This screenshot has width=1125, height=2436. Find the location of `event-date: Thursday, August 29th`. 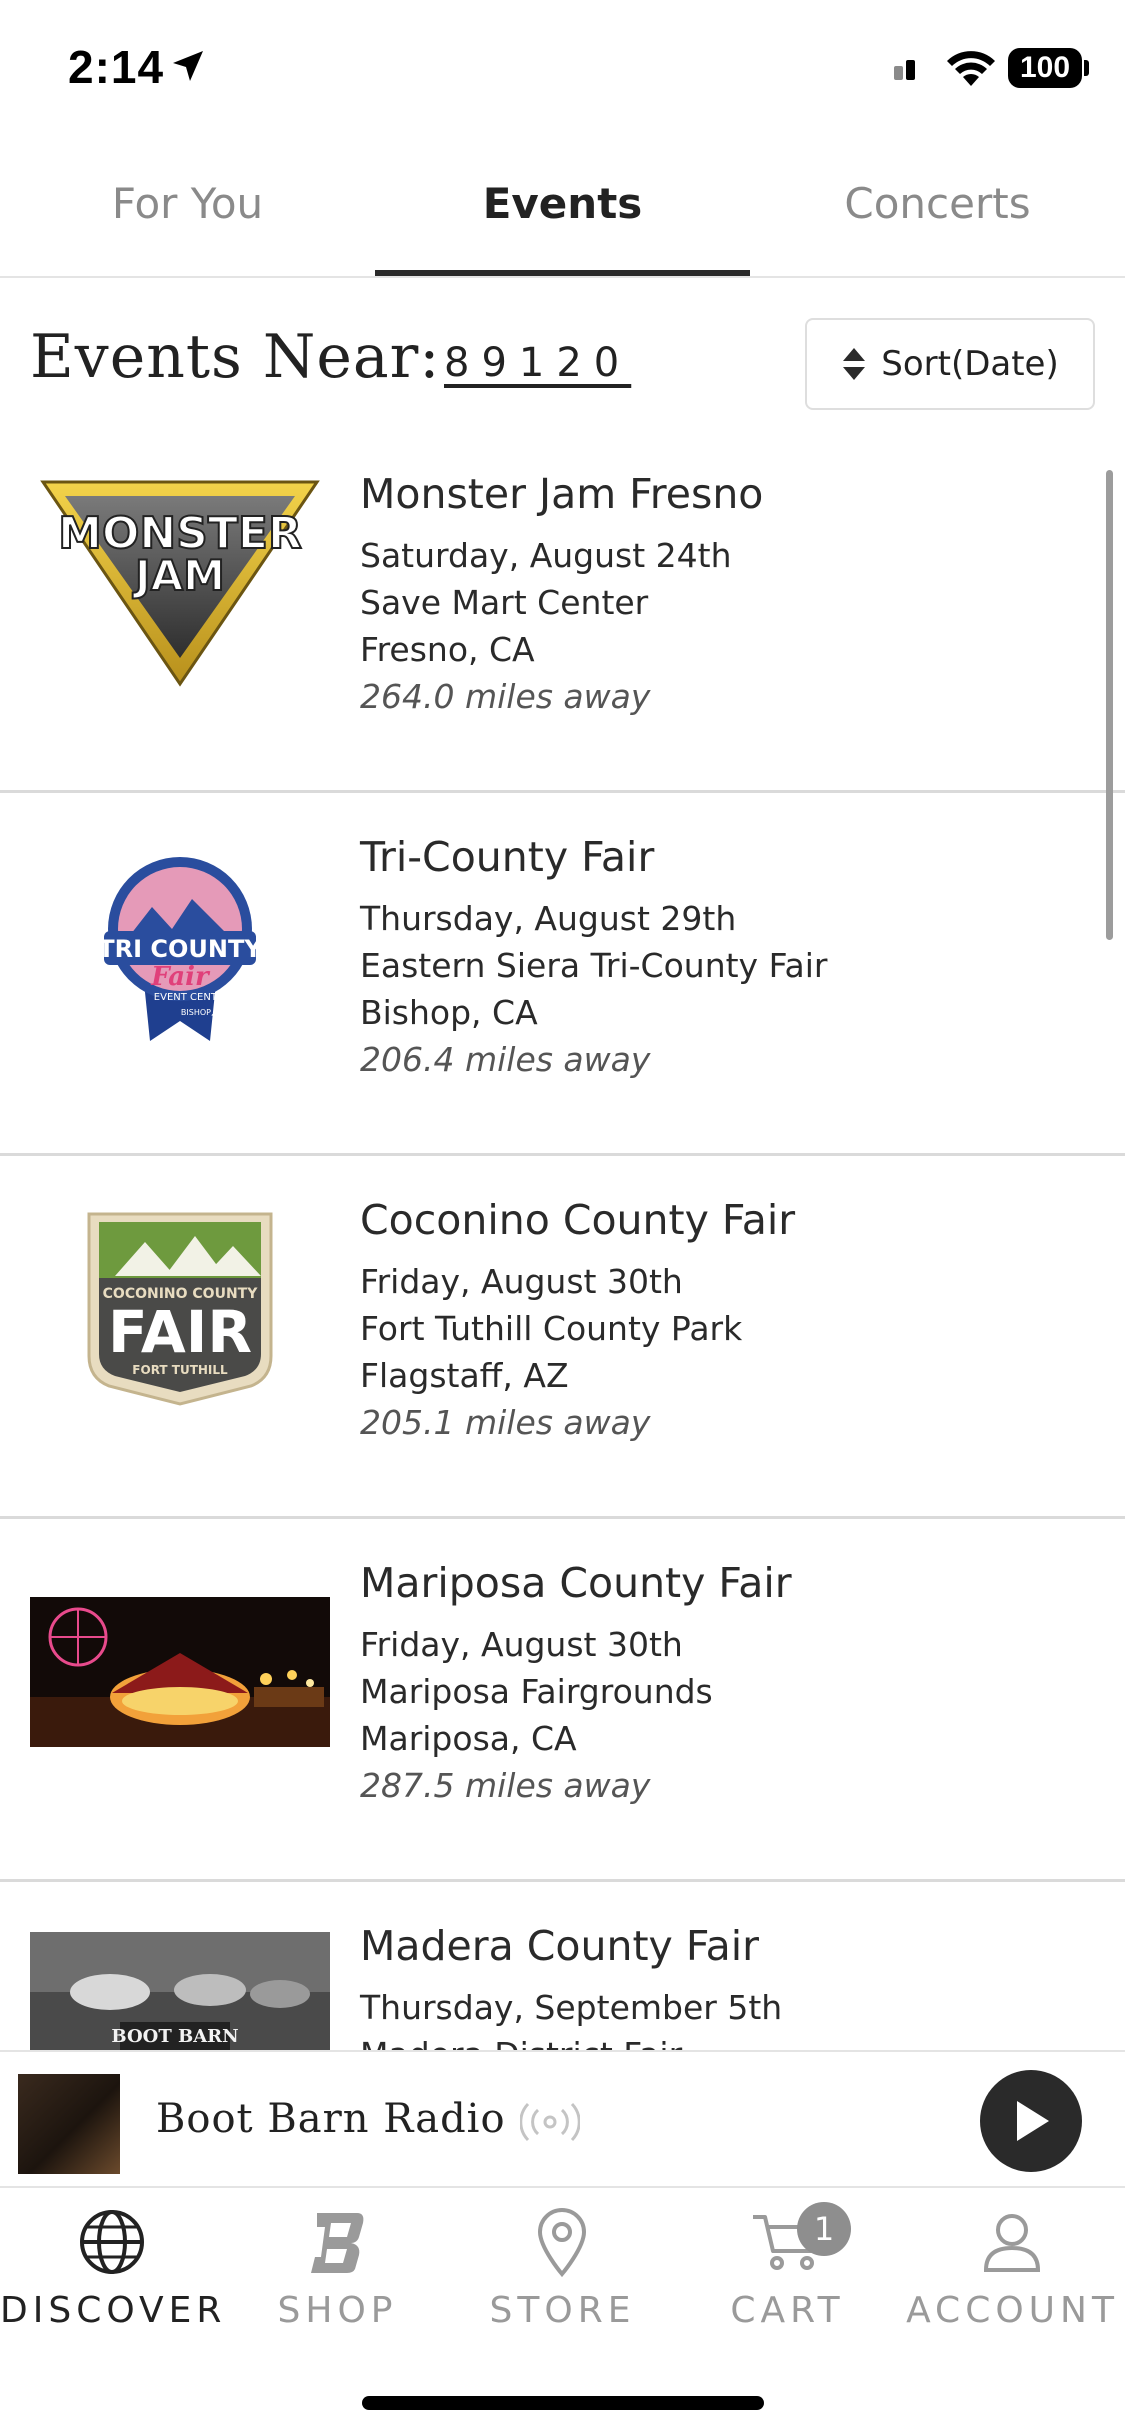

event-date: Thursday, August 29th is located at coordinates (548, 918).